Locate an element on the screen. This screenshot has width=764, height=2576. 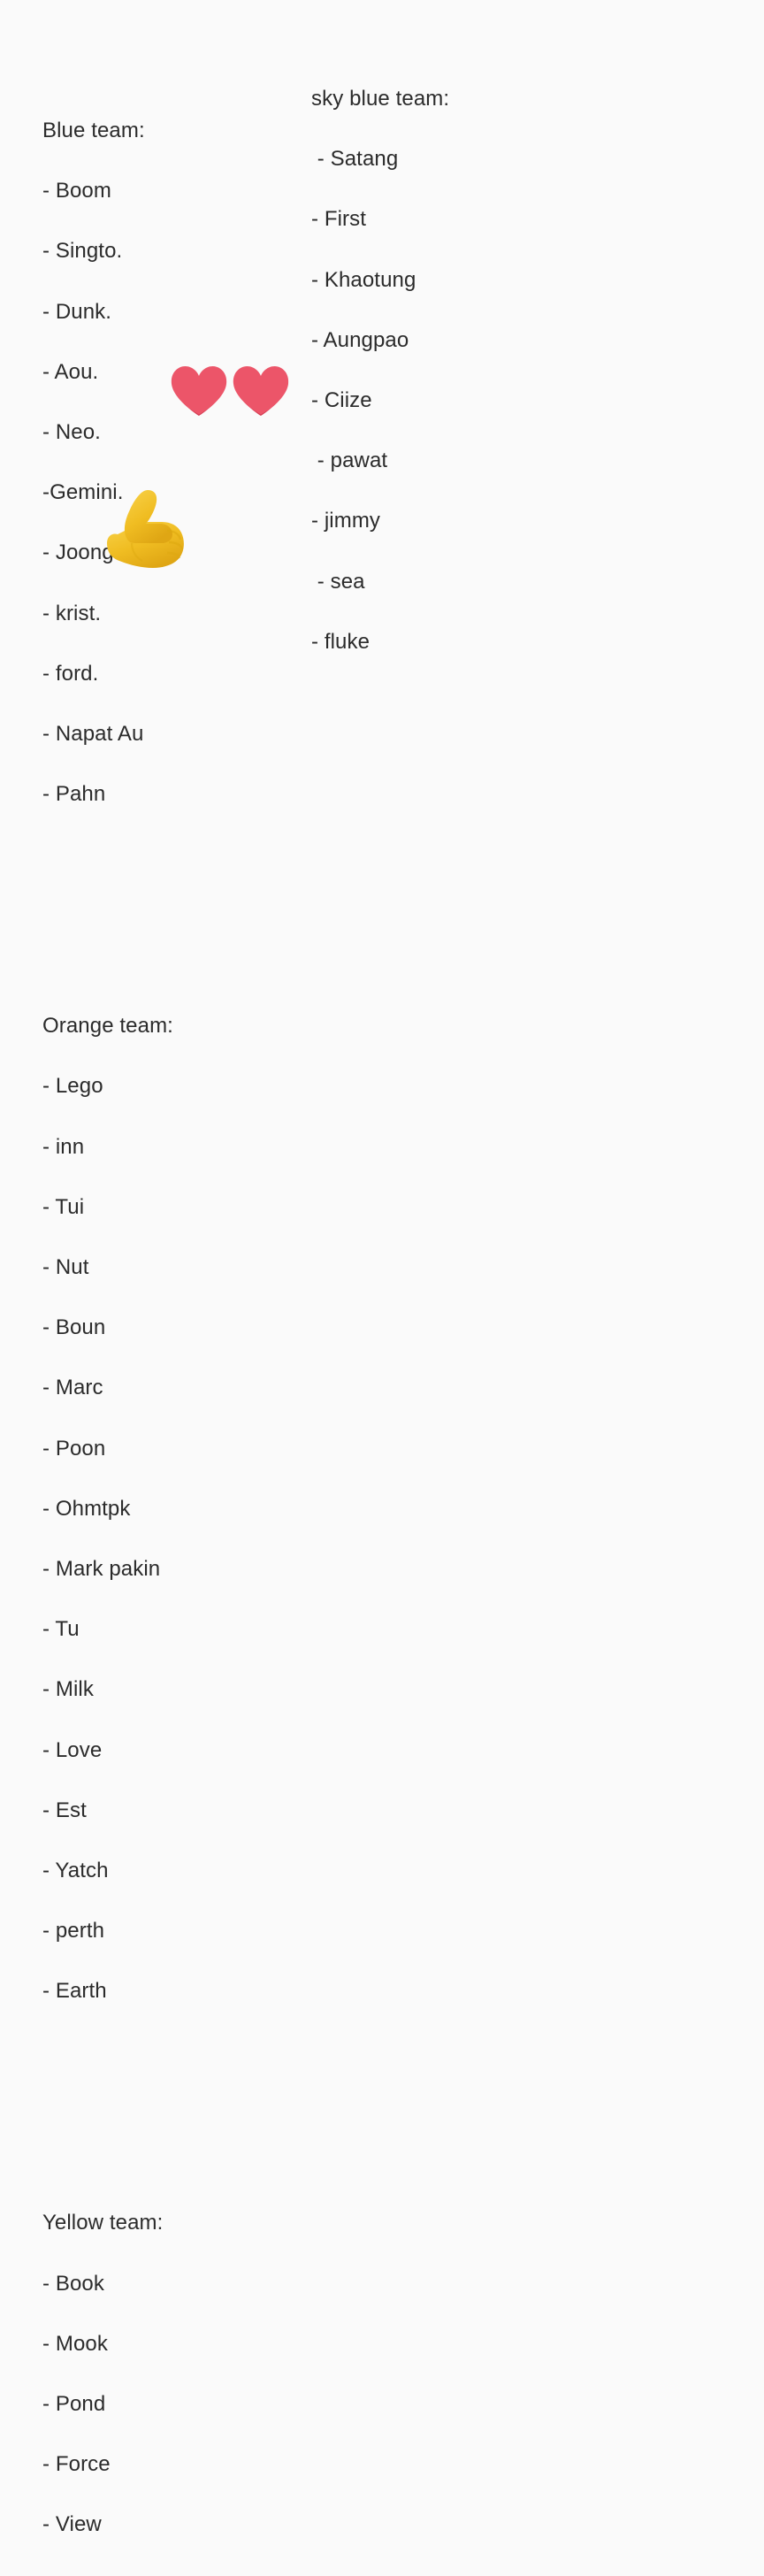
list-item: - Pond is located at coordinates (74, 2404).